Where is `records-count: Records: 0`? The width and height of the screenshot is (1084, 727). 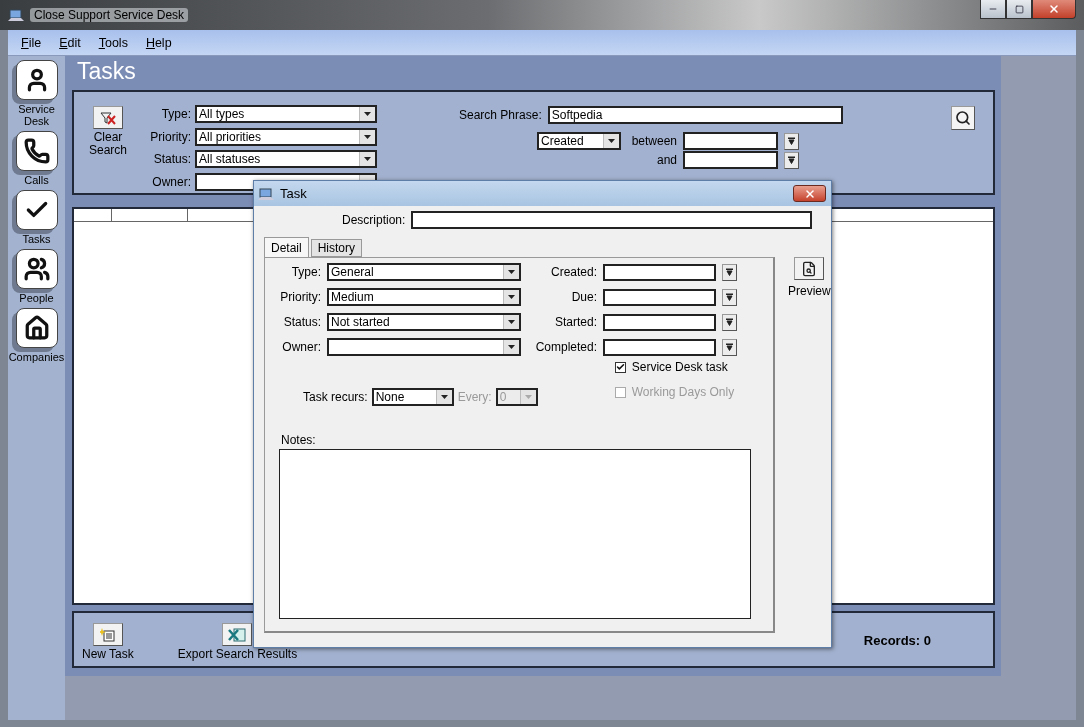 records-count: Records: 0 is located at coordinates (897, 640).